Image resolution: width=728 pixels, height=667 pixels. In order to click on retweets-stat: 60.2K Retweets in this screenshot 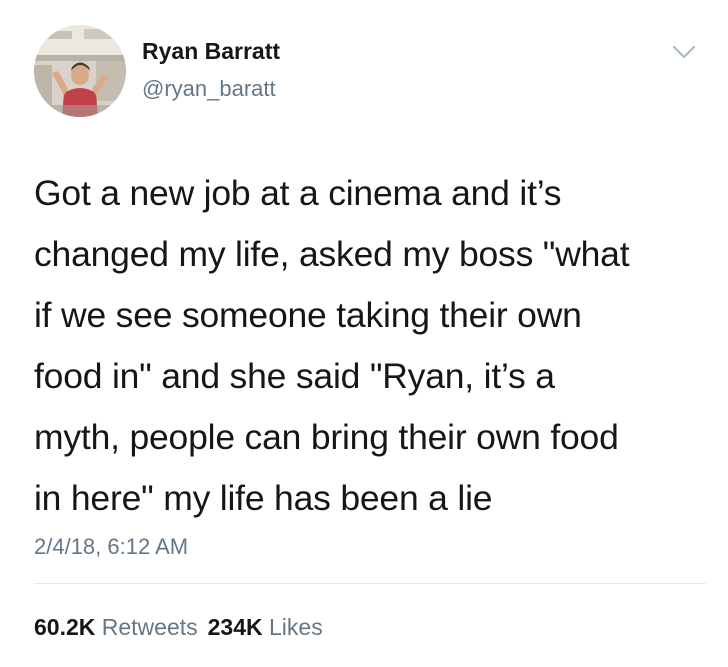, I will do `click(116, 627)`.